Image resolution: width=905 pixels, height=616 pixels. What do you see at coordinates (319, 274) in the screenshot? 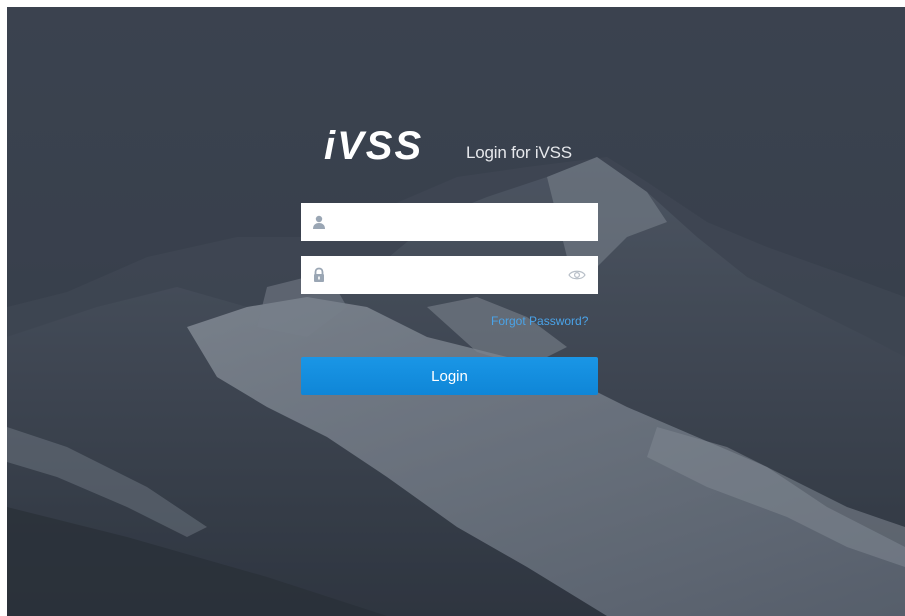
I see `lock-icon` at bounding box center [319, 274].